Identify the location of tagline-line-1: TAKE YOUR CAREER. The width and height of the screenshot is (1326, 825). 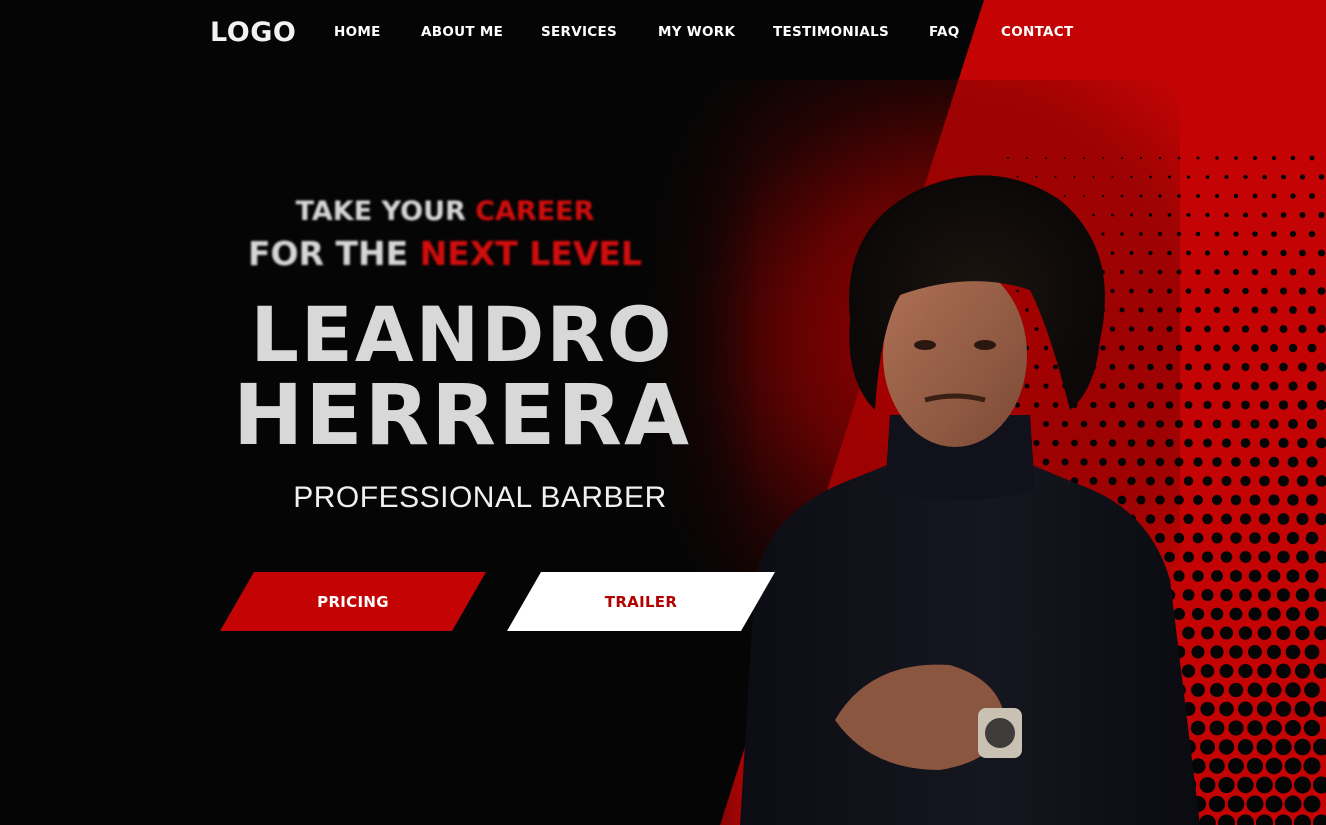
(445, 211).